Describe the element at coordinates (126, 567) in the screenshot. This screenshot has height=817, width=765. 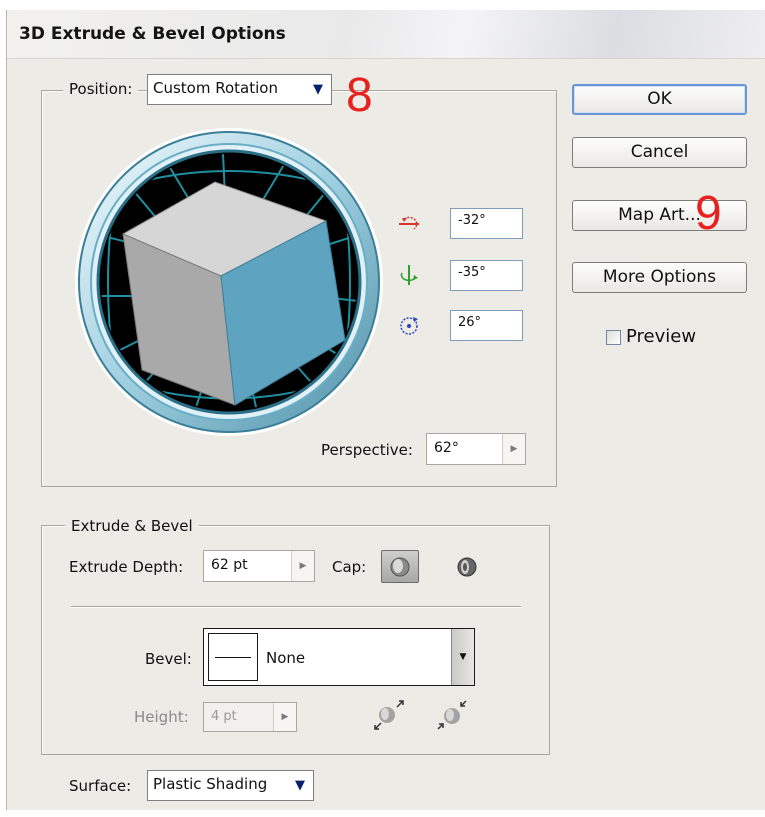
I see `extrude-depth-label: Extrude Depth:` at that location.